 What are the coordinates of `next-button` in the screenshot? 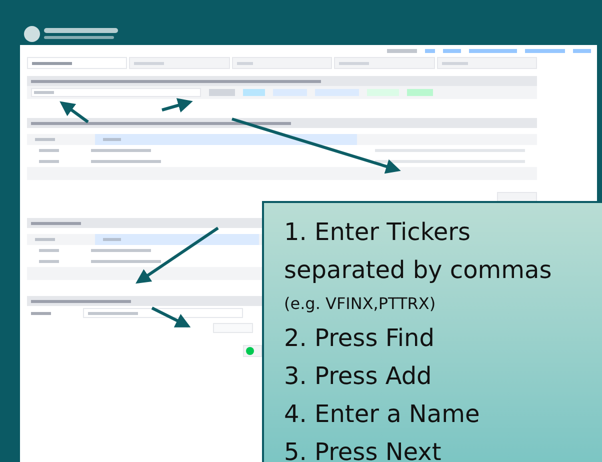 It's located at (252, 351).